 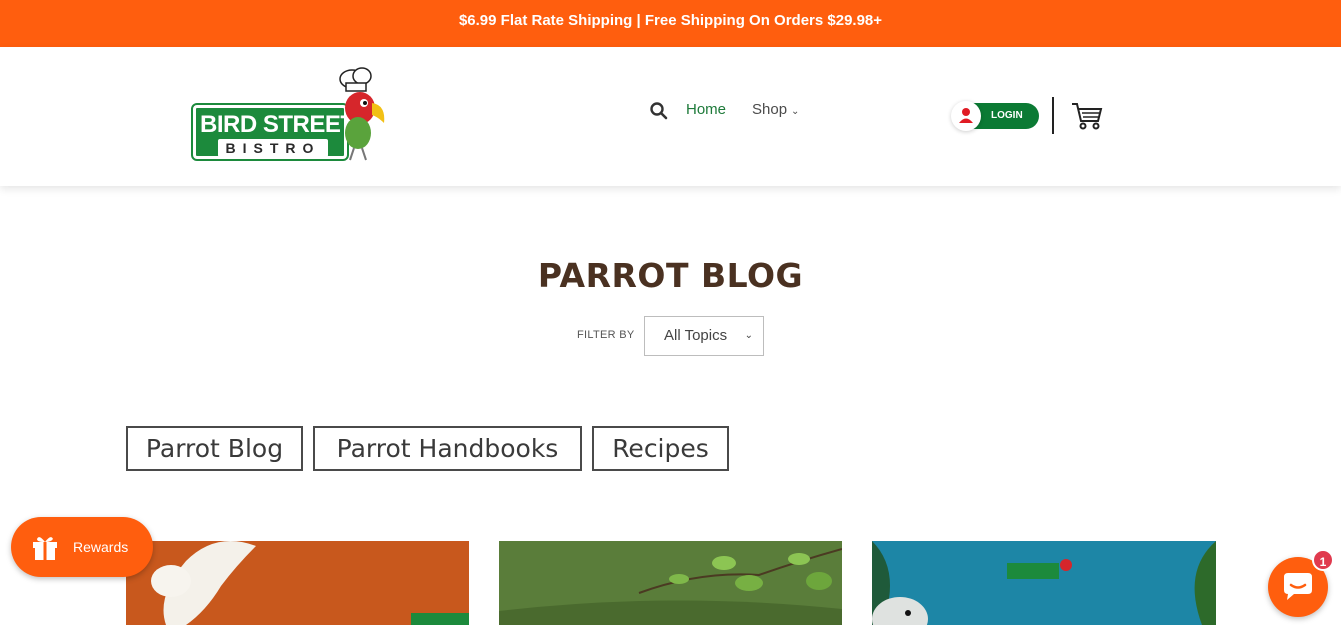 What do you see at coordinates (696, 335) in the screenshot?
I see `filter-value: All Topics` at bounding box center [696, 335].